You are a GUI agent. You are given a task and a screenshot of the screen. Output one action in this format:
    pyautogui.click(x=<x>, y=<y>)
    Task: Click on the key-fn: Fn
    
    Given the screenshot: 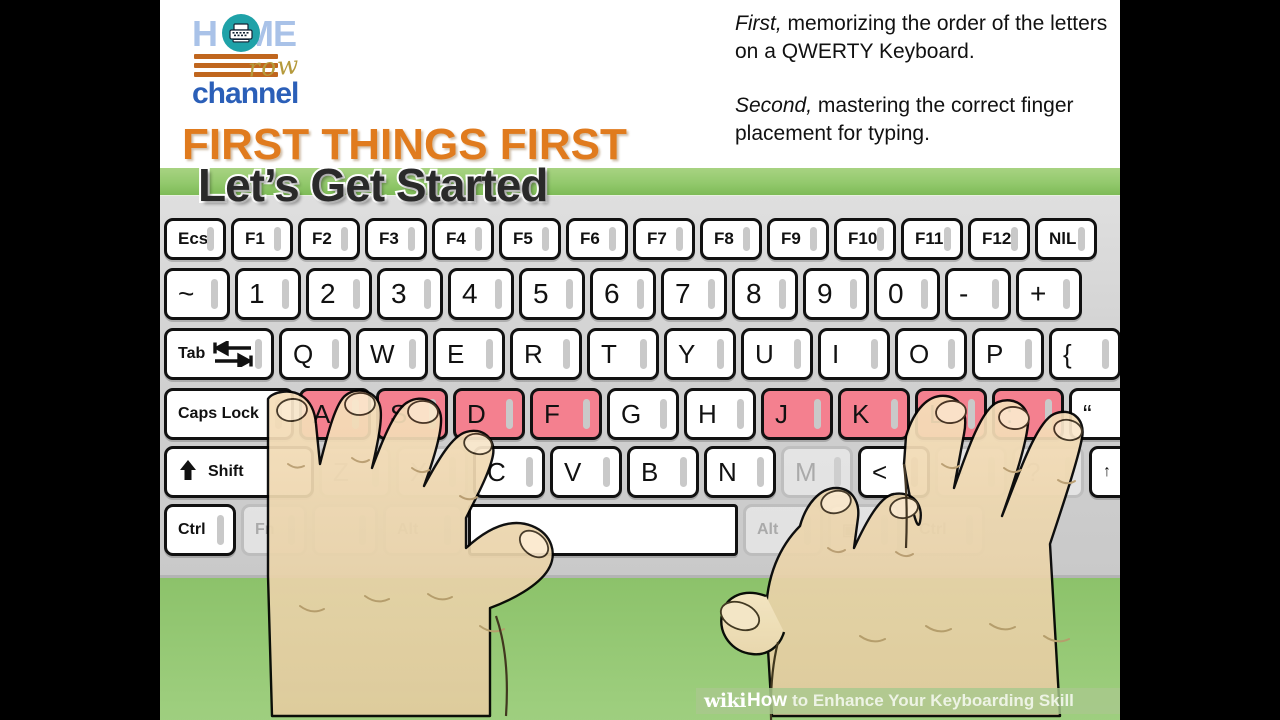 What is the action you would take?
    pyautogui.click(x=274, y=530)
    